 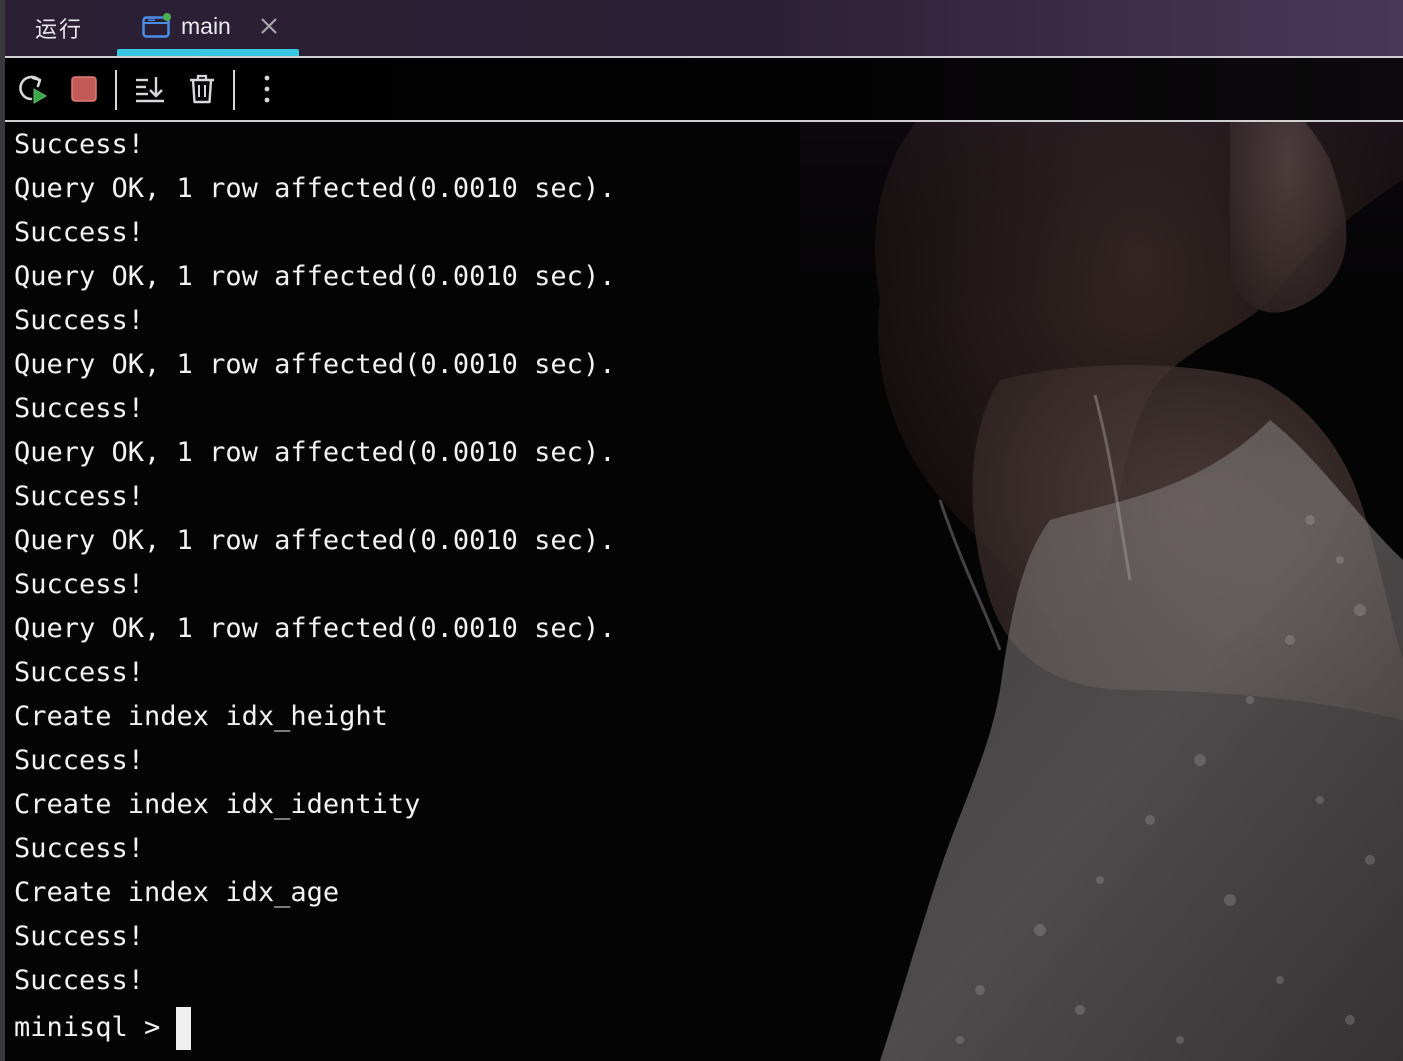 I want to click on tab-main: main, so click(x=208, y=28).